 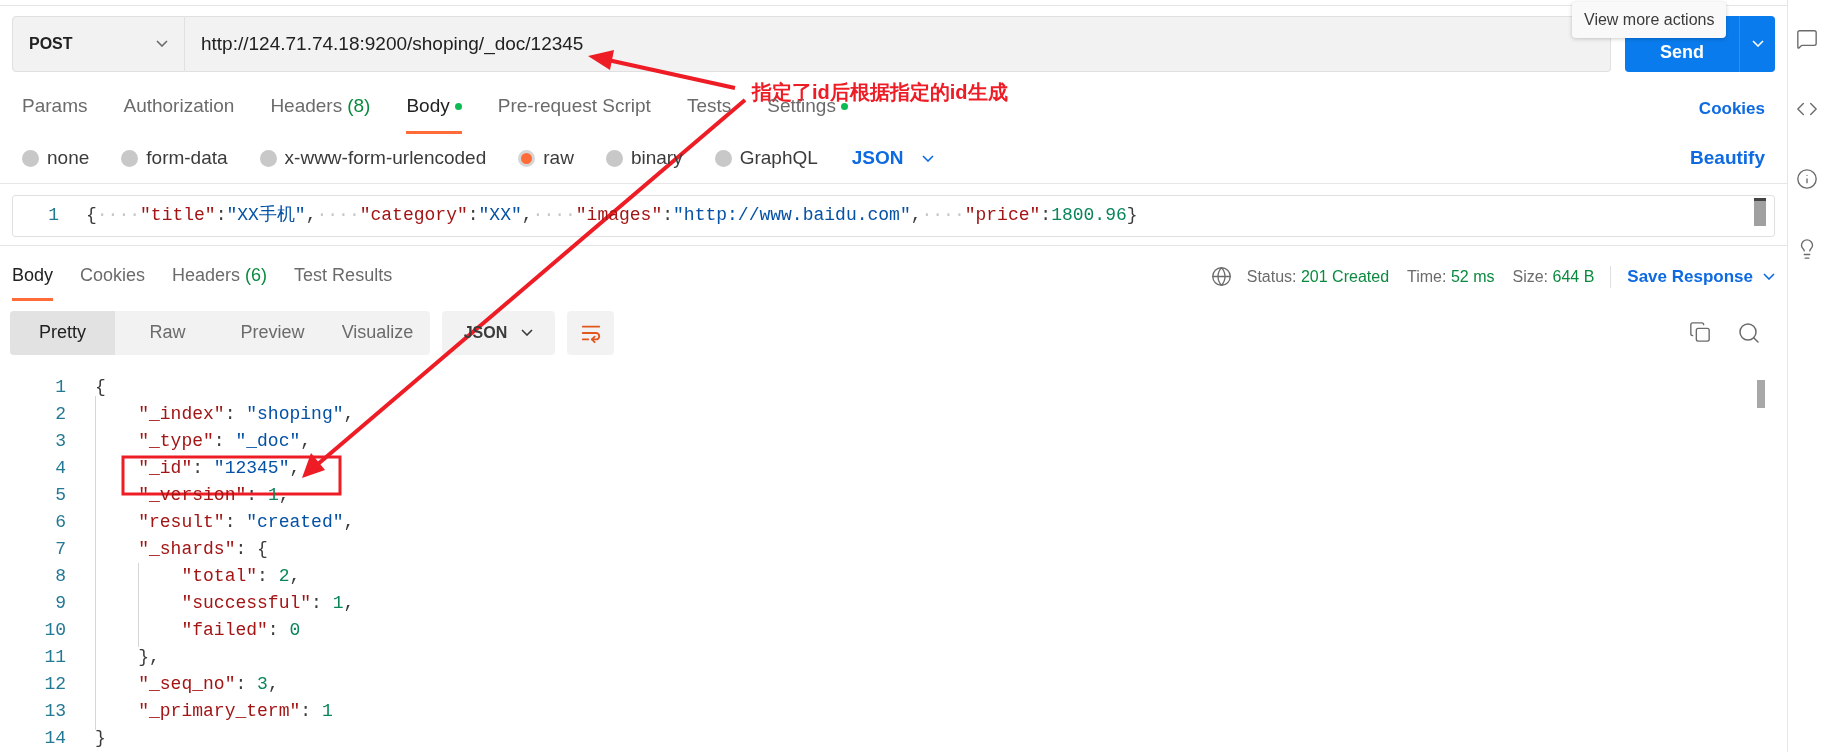 I want to click on radio-option: raw, so click(x=546, y=158).